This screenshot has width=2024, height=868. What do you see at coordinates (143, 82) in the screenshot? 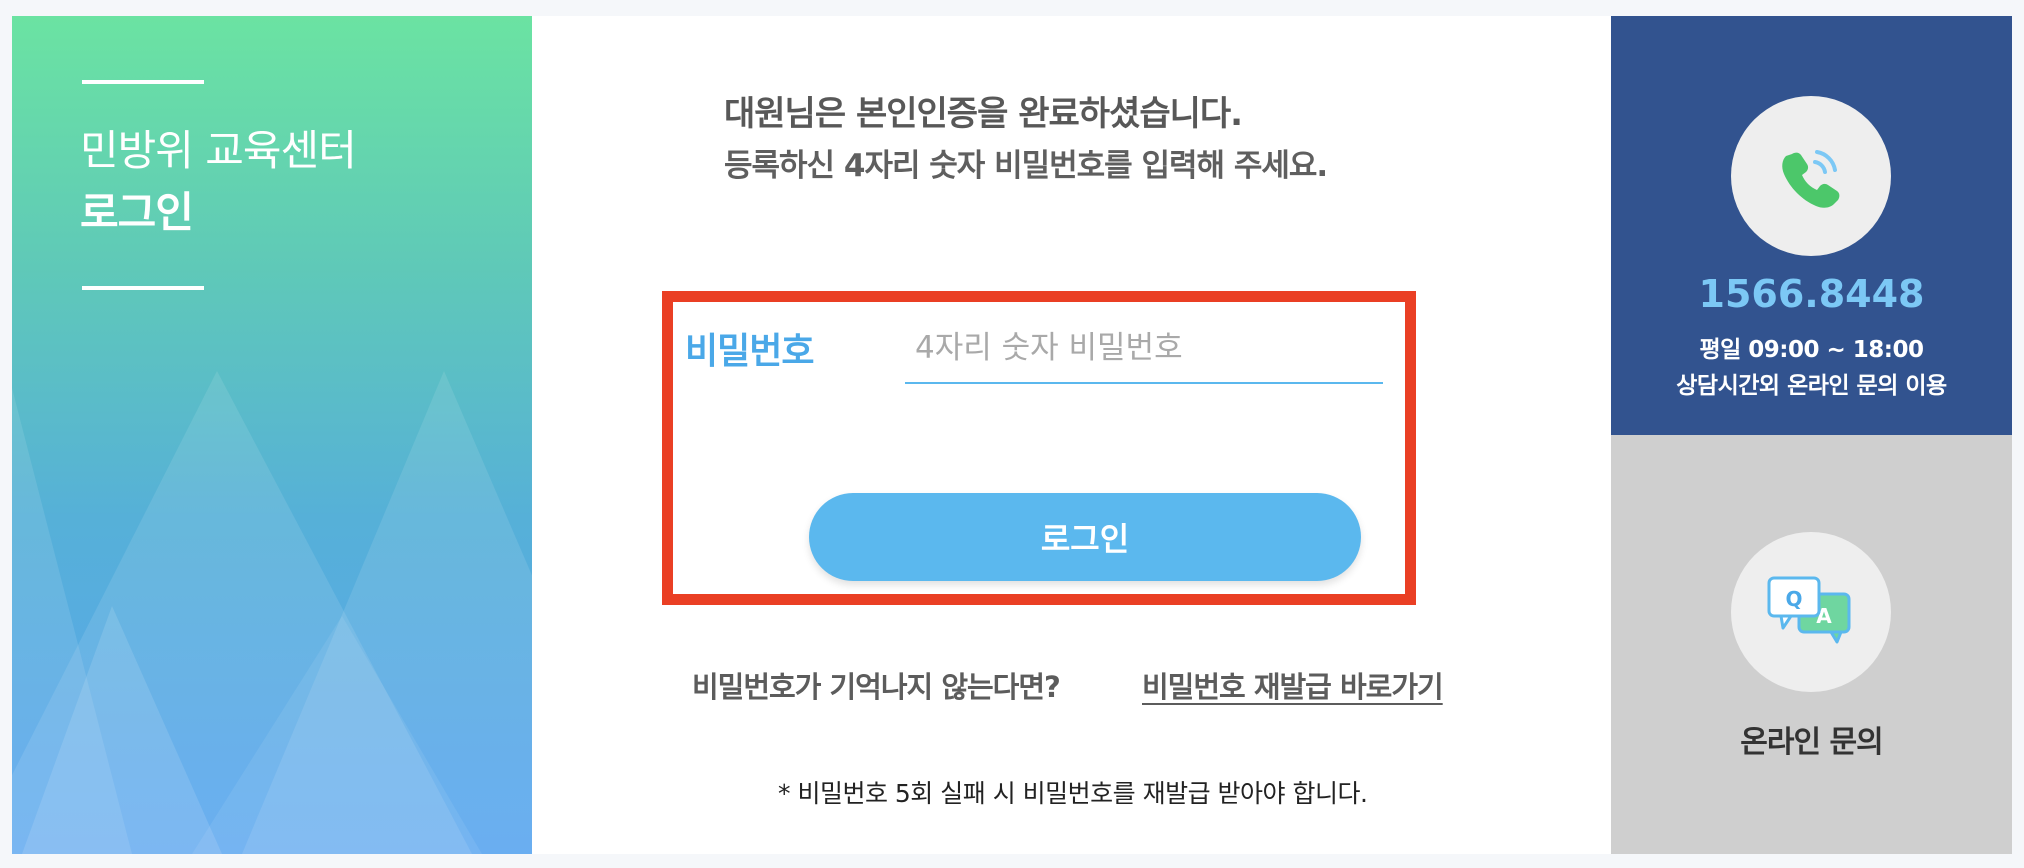
I see `title-rule-top` at bounding box center [143, 82].